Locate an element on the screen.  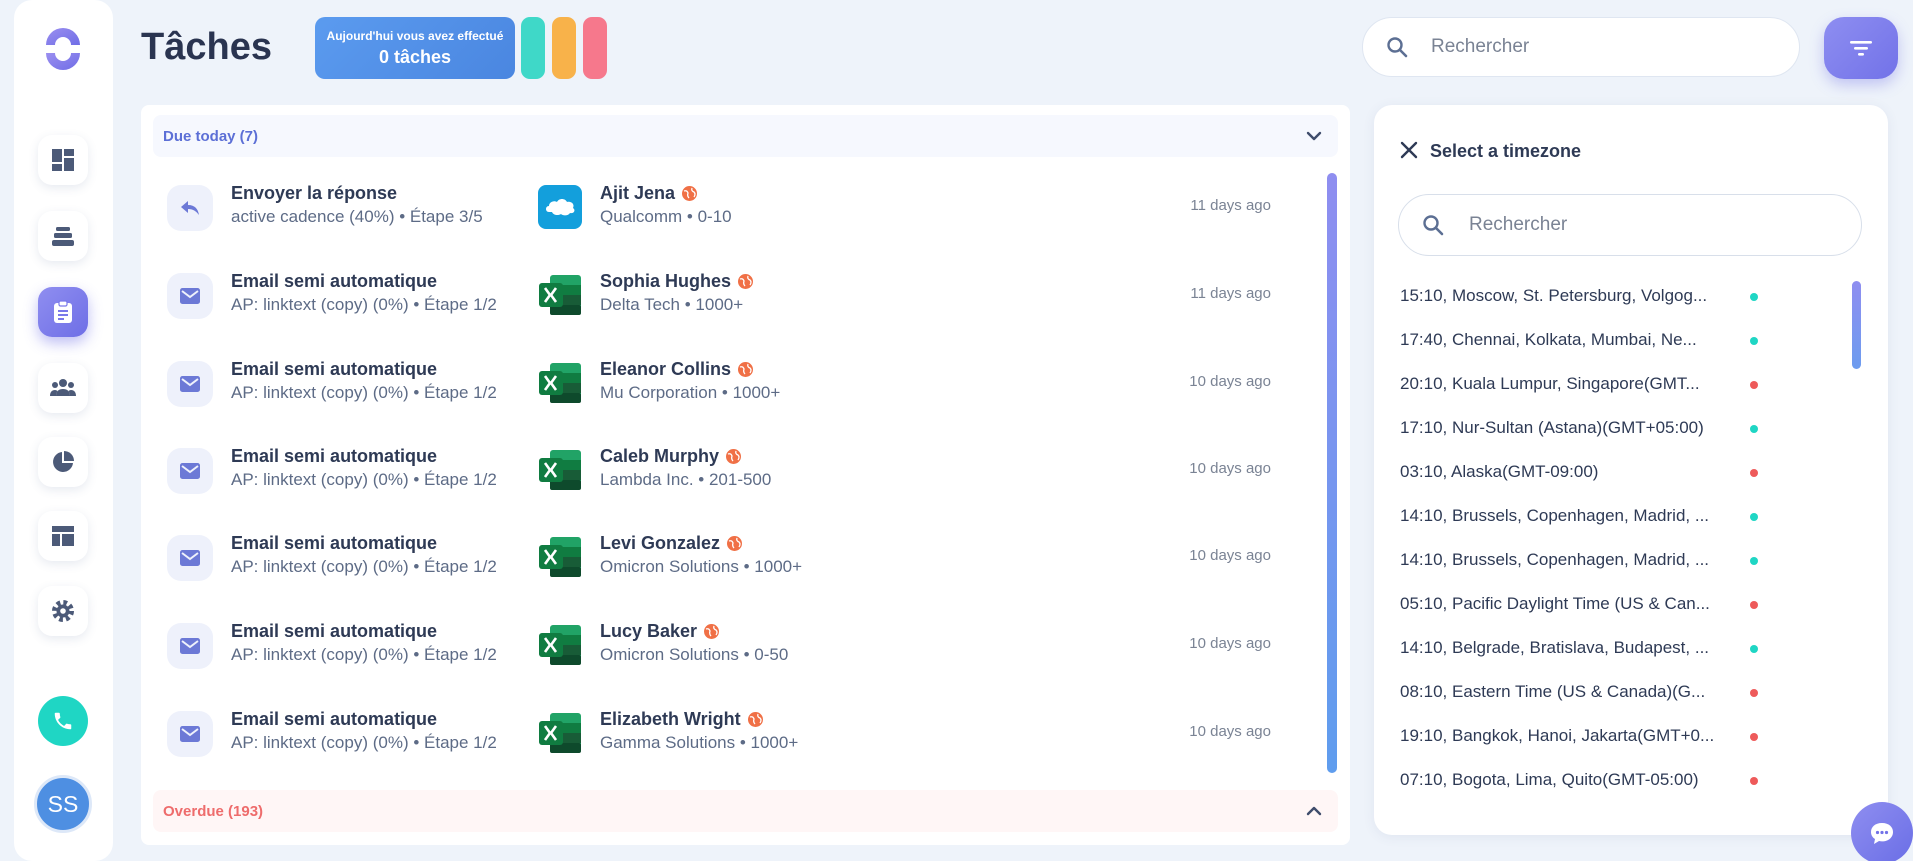
contact-company: Delta Tech • 1000+ is located at coordinates (672, 304).